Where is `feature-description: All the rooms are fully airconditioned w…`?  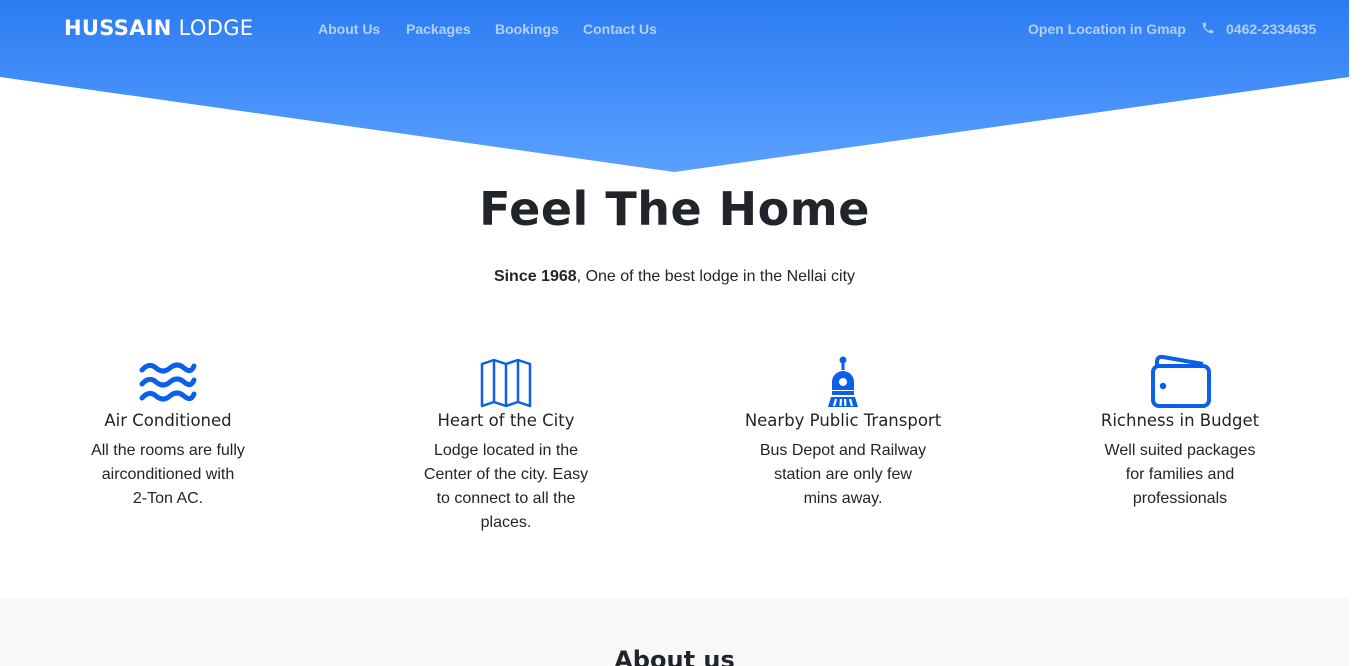 feature-description: All the rooms are fully airconditioned w… is located at coordinates (168, 474).